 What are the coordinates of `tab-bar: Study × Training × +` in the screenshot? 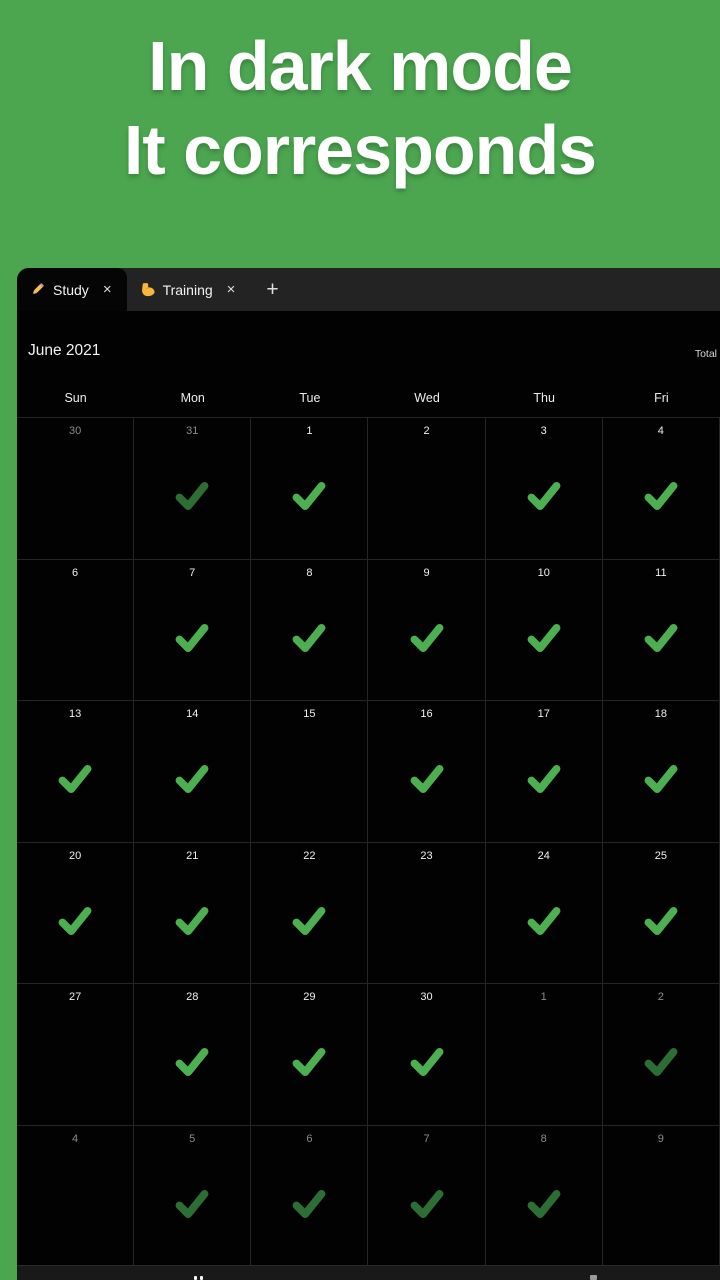 It's located at (368, 289).